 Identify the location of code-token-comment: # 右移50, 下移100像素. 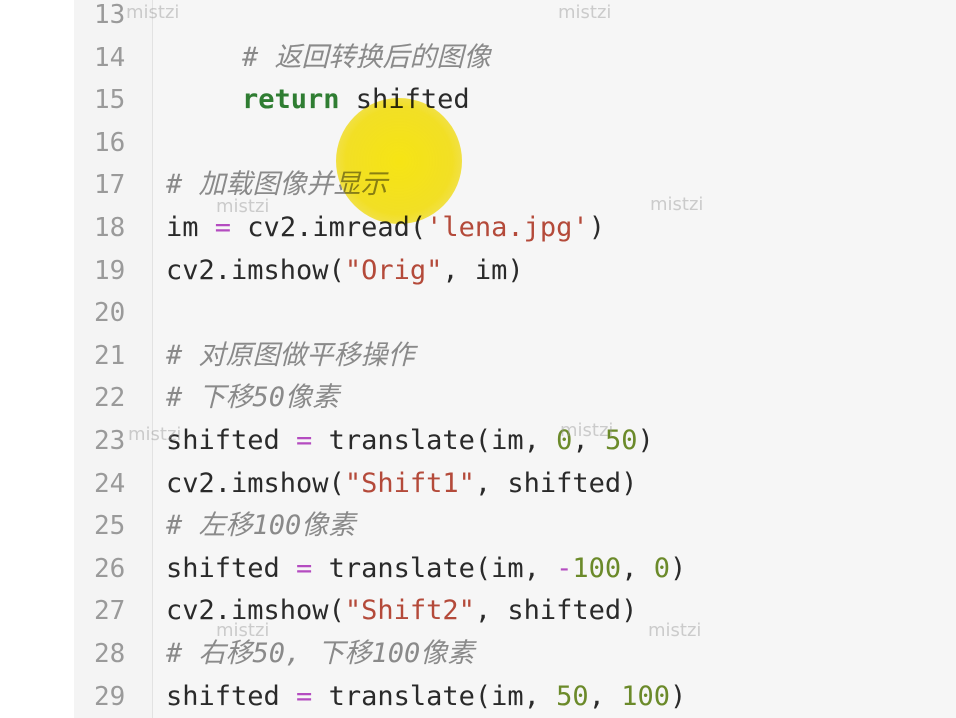
(320, 653).